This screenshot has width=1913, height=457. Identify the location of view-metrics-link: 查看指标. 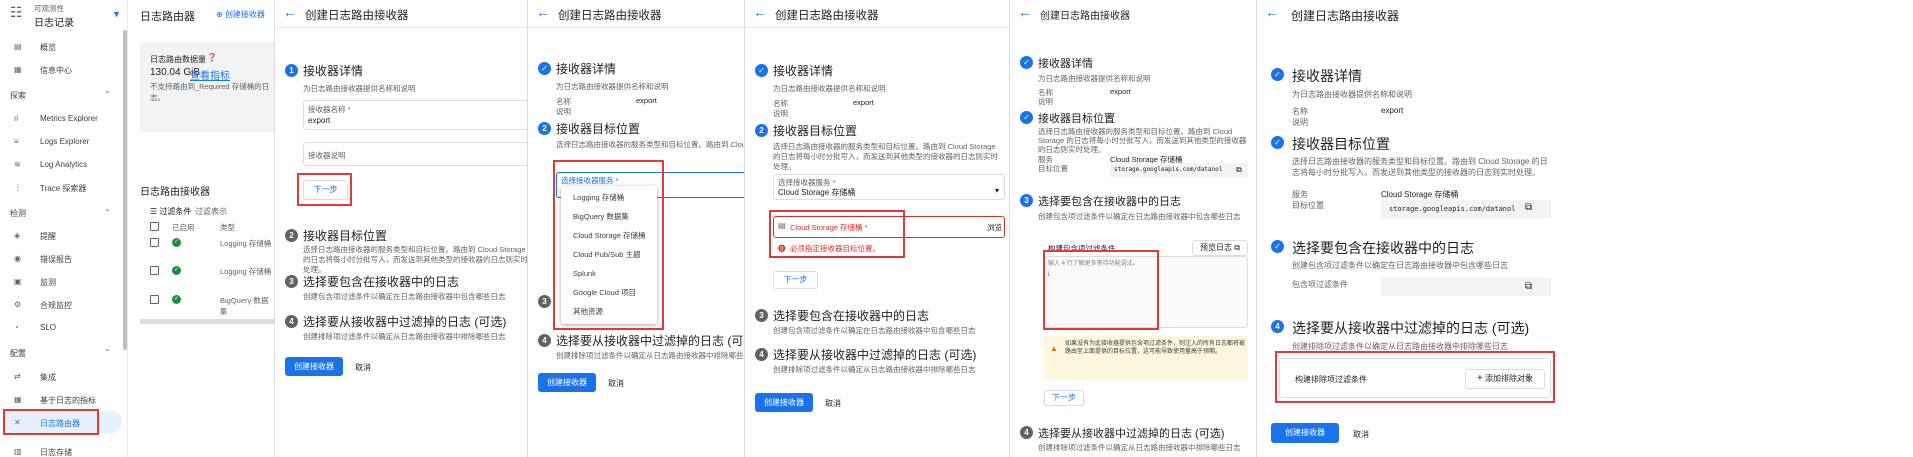
(210, 74).